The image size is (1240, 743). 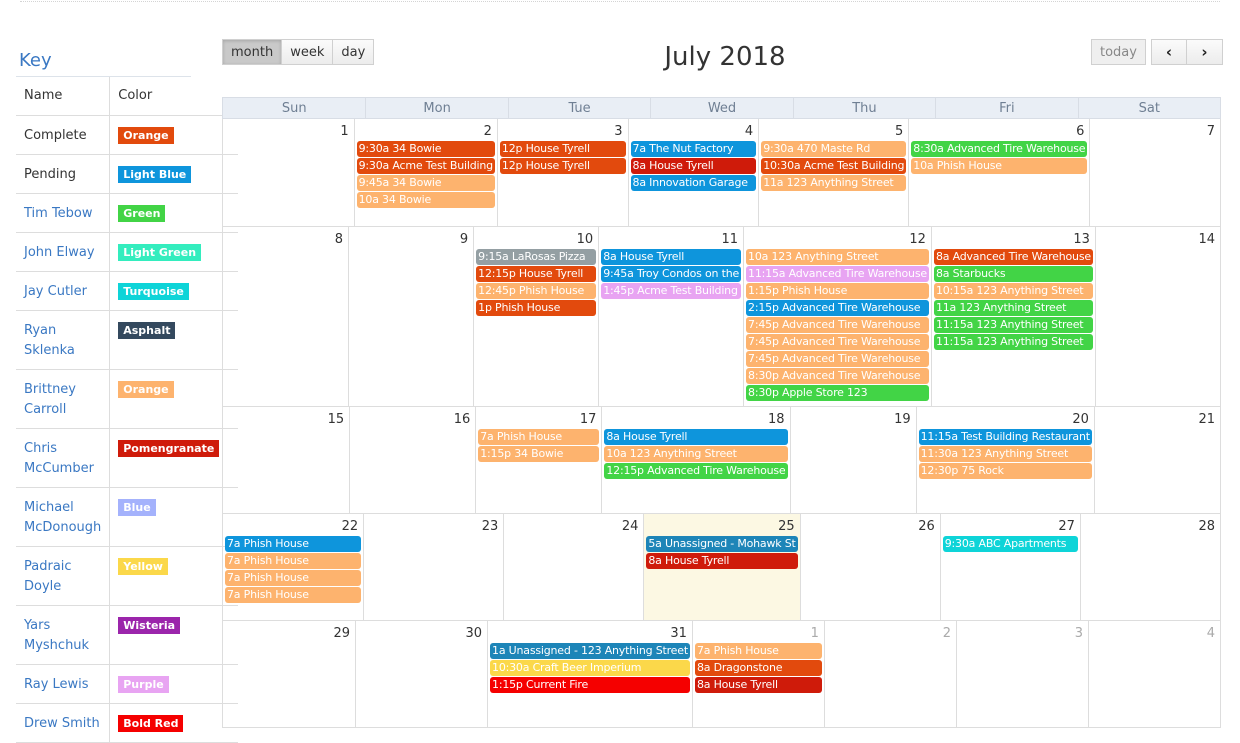 I want to click on day-number: 26, so click(x=870, y=525).